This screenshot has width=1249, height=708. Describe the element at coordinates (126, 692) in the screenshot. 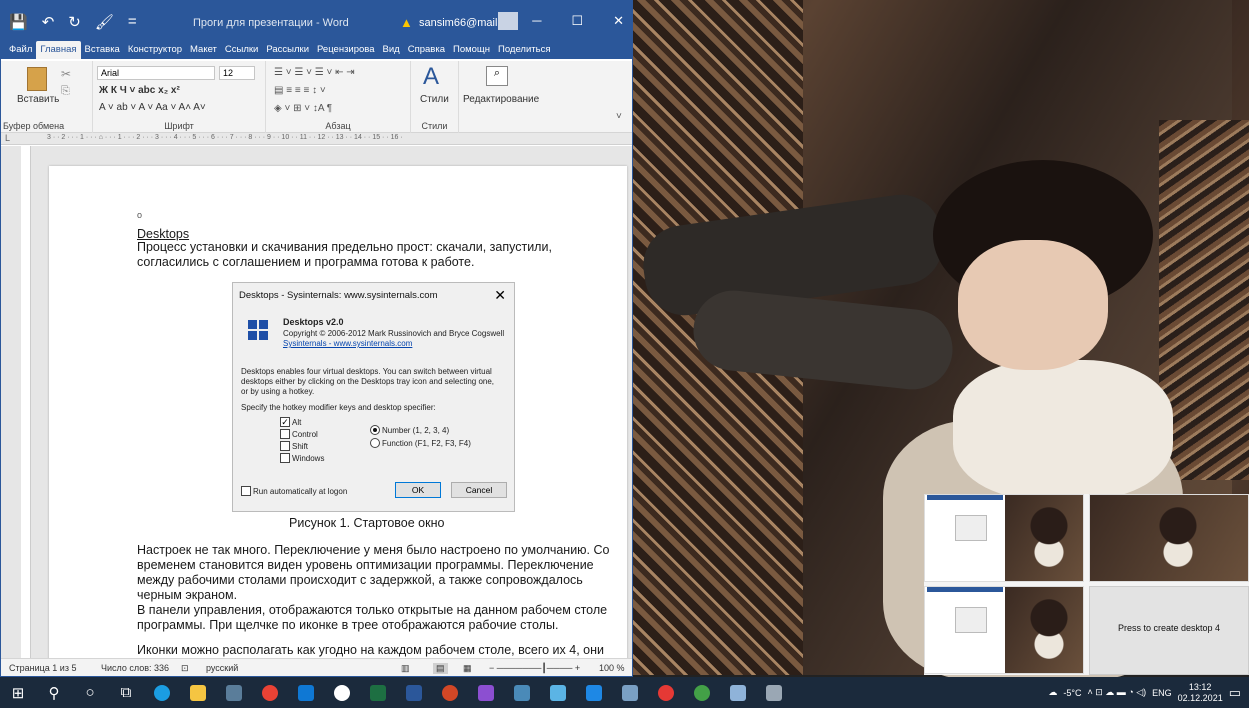

I see `task-view-icon: ⧉` at that location.